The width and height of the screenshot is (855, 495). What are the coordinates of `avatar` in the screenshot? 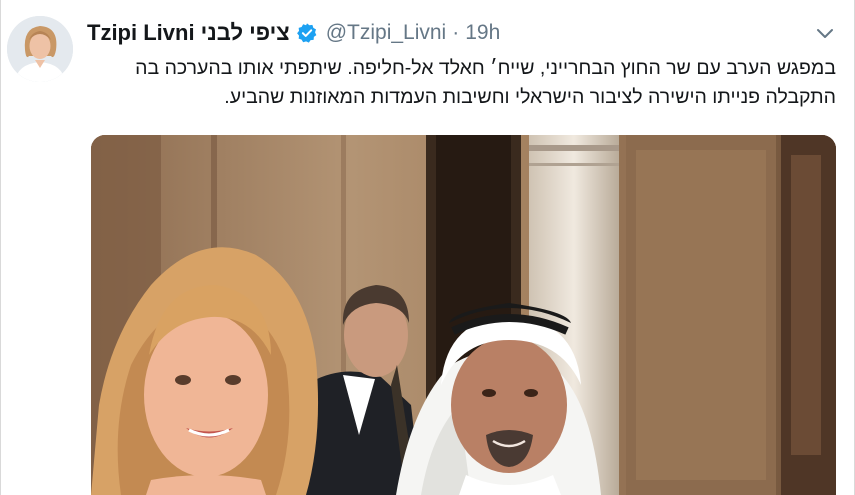 It's located at (40, 49).